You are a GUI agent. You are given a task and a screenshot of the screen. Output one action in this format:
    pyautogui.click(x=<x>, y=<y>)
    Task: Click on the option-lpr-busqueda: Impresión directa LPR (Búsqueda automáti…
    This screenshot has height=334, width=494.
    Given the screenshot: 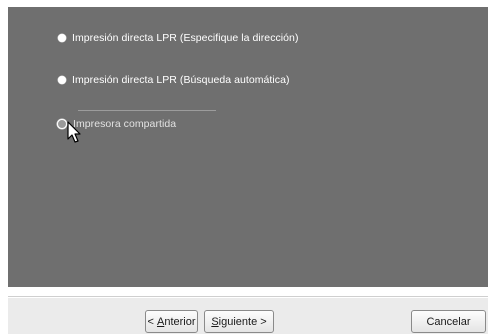 What is the action you would take?
    pyautogui.click(x=174, y=80)
    